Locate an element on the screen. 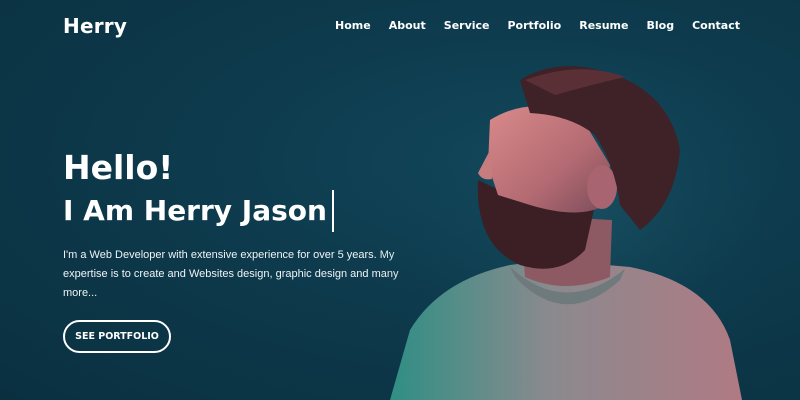 This screenshot has width=800, height=400. hero-title: I Am Herry Jason is located at coordinates (195, 210).